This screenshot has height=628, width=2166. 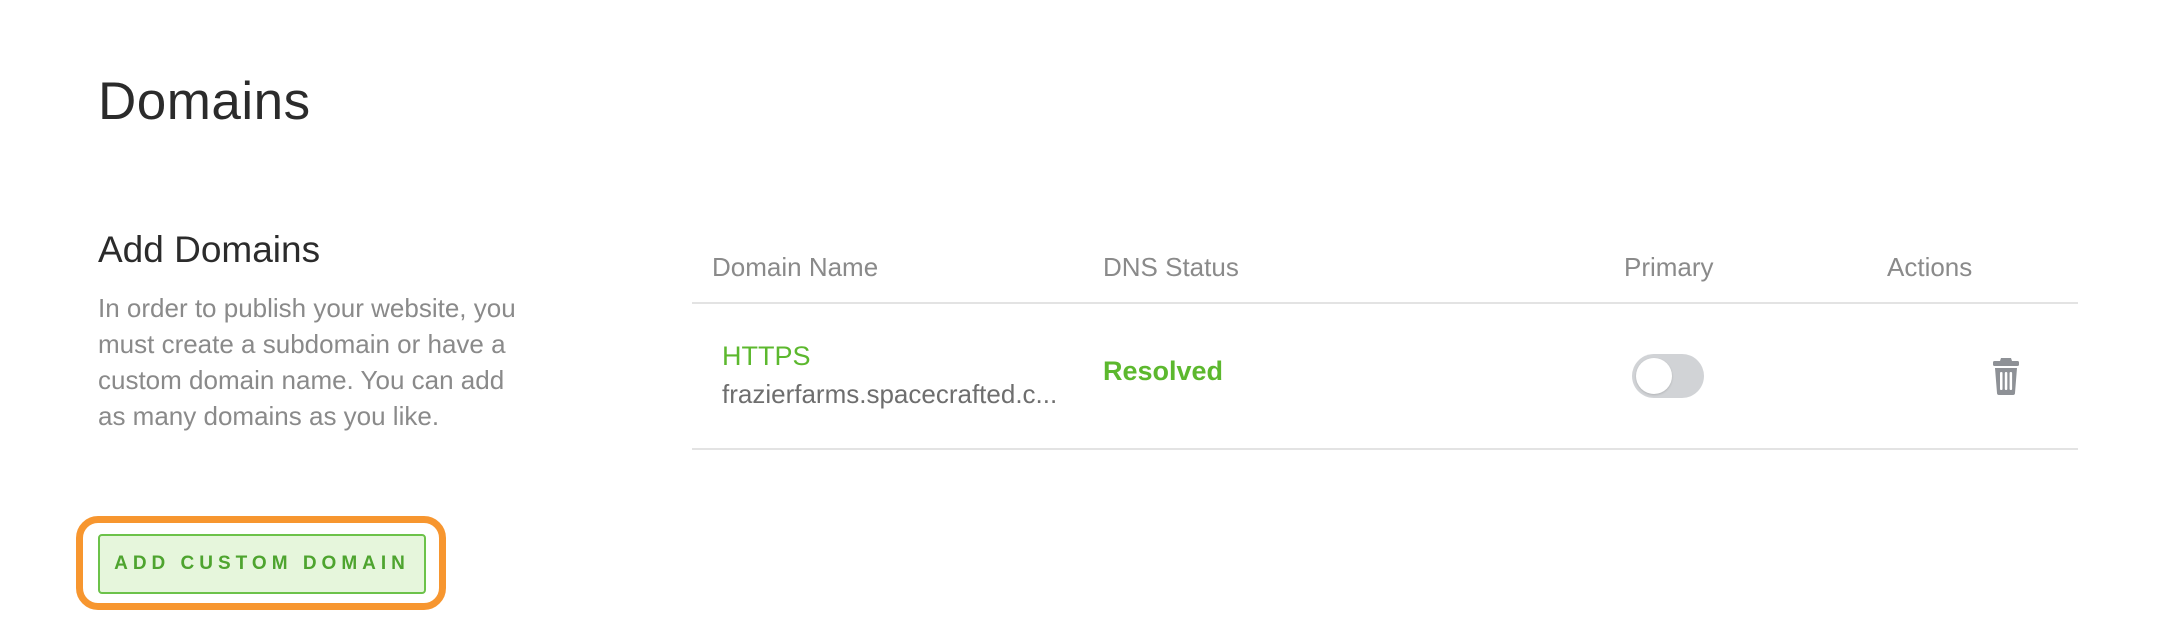 I want to click on primary-toggle, so click(x=1668, y=376).